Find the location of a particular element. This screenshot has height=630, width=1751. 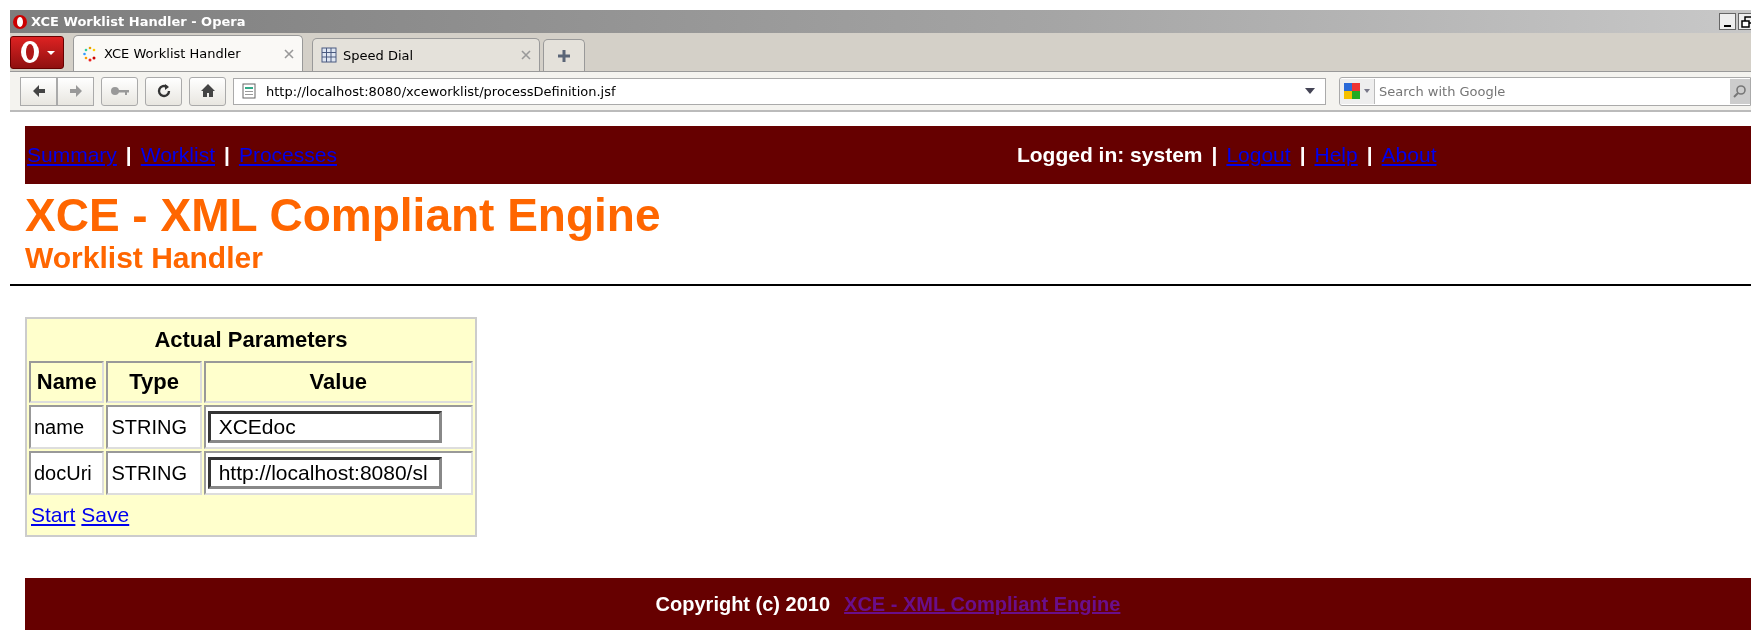

spinner-icon is located at coordinates (90, 53).